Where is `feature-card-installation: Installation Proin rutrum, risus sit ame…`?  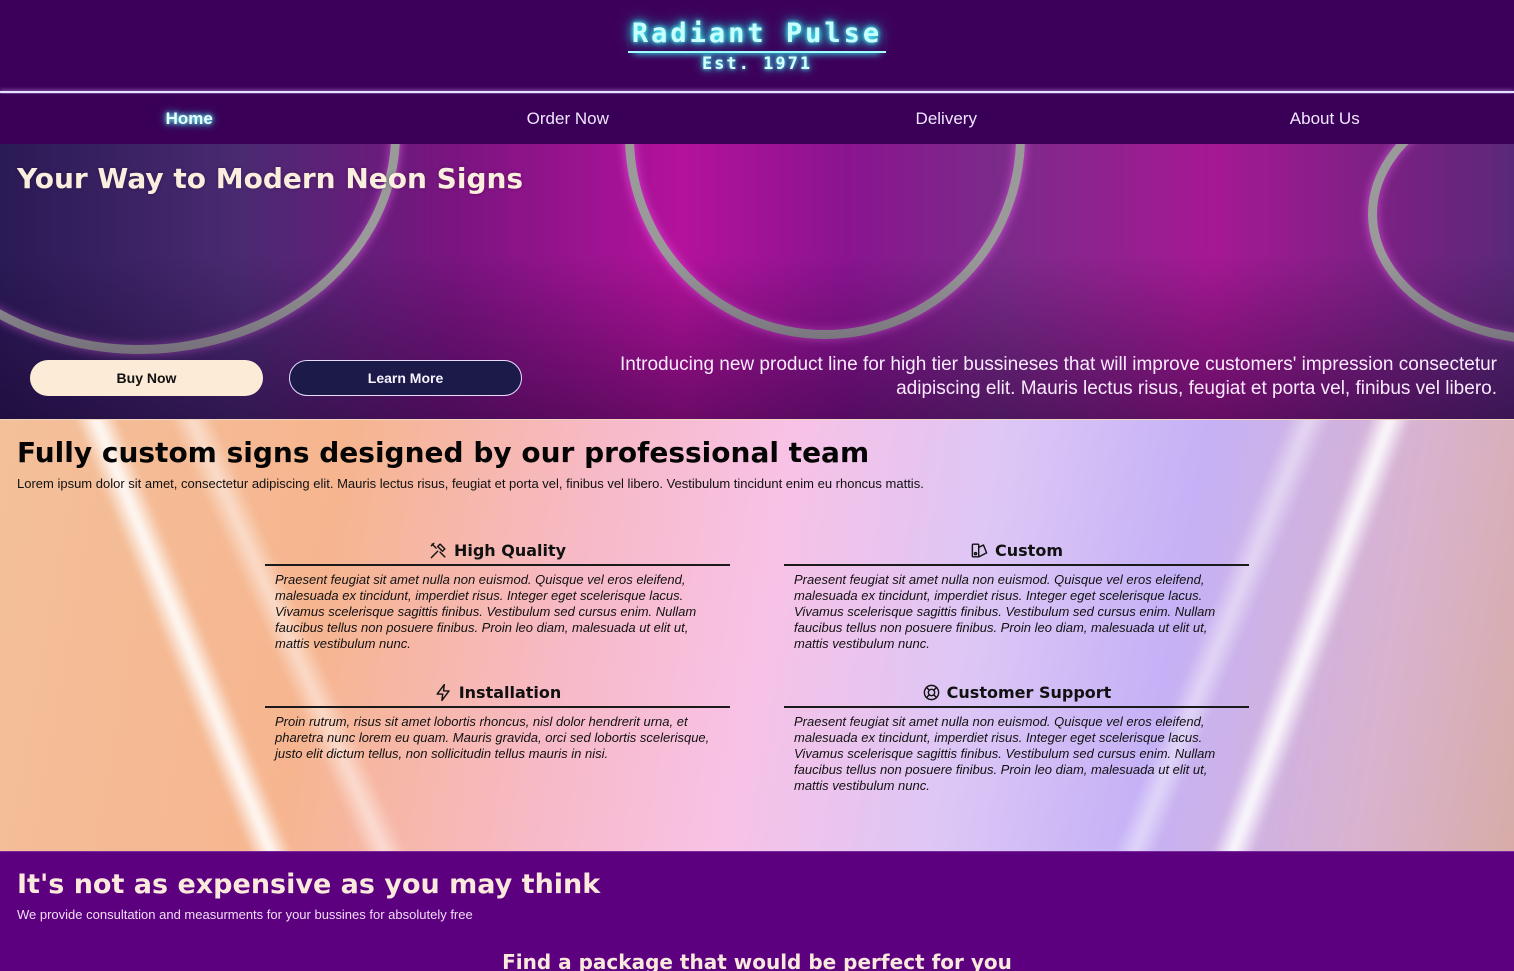
feature-card-installation: Installation Proin rutrum, risus sit ame… is located at coordinates (497, 720).